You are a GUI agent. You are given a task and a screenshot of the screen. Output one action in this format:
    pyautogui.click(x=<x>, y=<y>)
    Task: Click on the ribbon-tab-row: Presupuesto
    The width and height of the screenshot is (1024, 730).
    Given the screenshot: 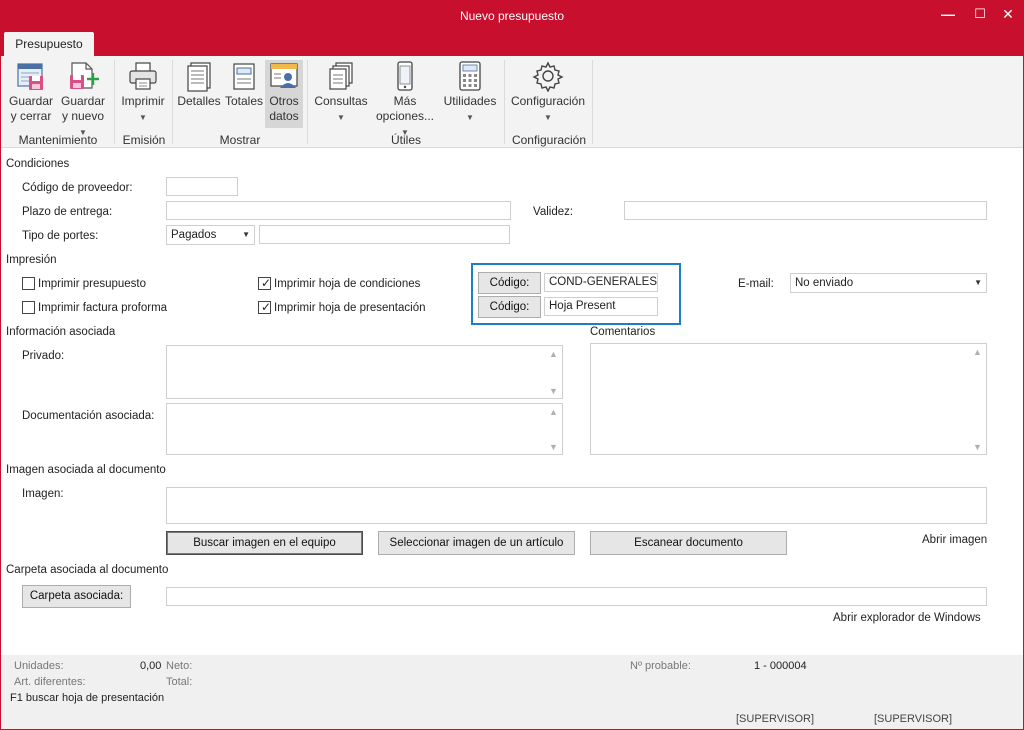 What is the action you would take?
    pyautogui.click(x=512, y=44)
    